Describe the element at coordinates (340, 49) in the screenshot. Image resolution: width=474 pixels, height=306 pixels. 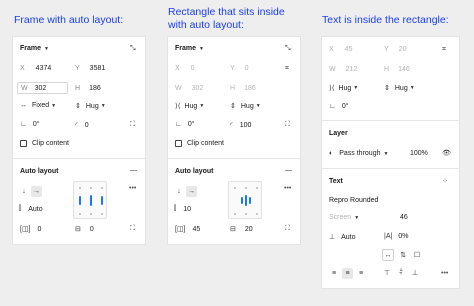
I see `x-field: X 45` at that location.